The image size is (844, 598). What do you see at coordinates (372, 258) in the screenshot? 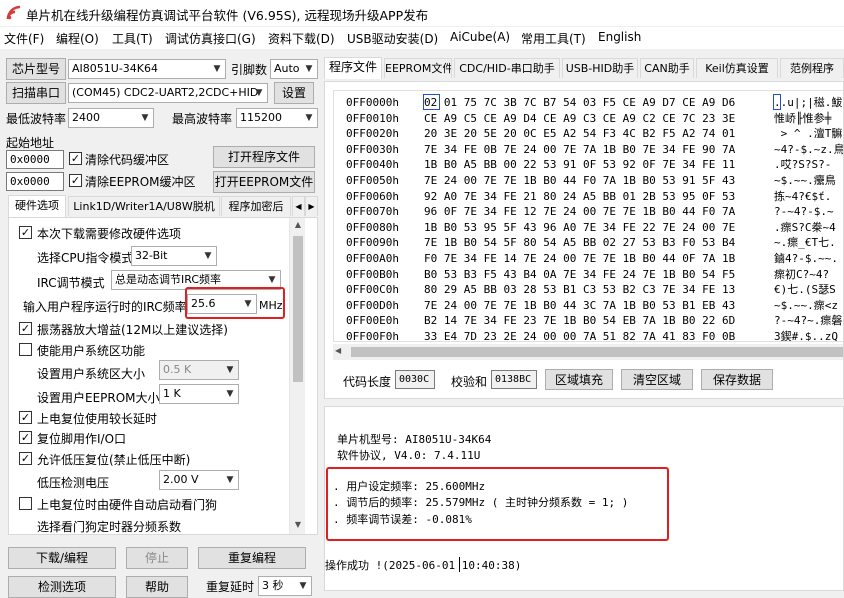
I see `hex-address: 0FF00A0h` at bounding box center [372, 258].